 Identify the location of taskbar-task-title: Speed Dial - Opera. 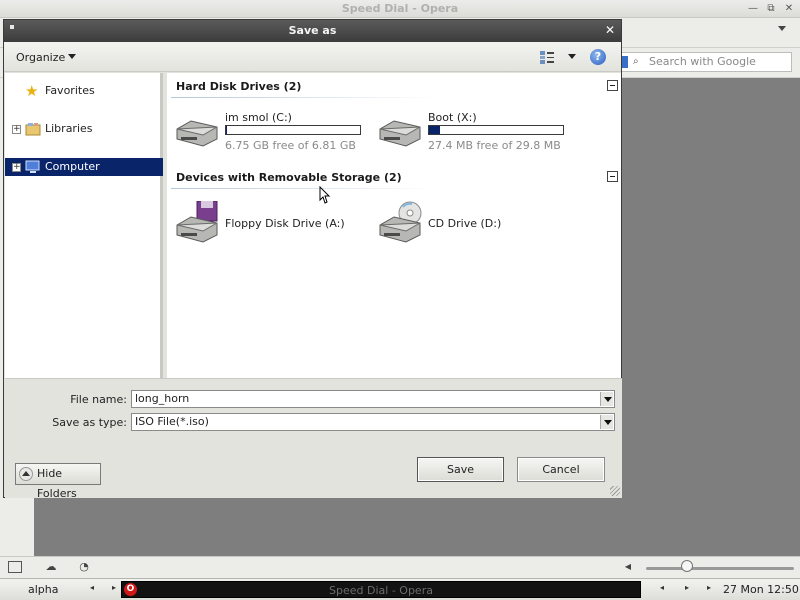
(381, 590).